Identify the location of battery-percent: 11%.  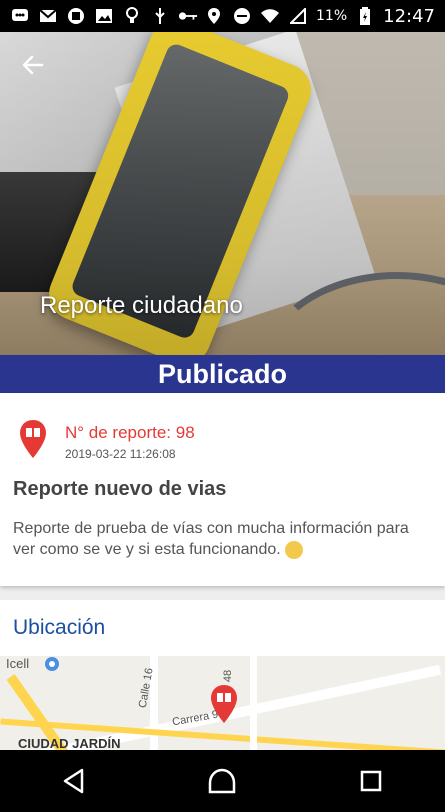
(332, 16).